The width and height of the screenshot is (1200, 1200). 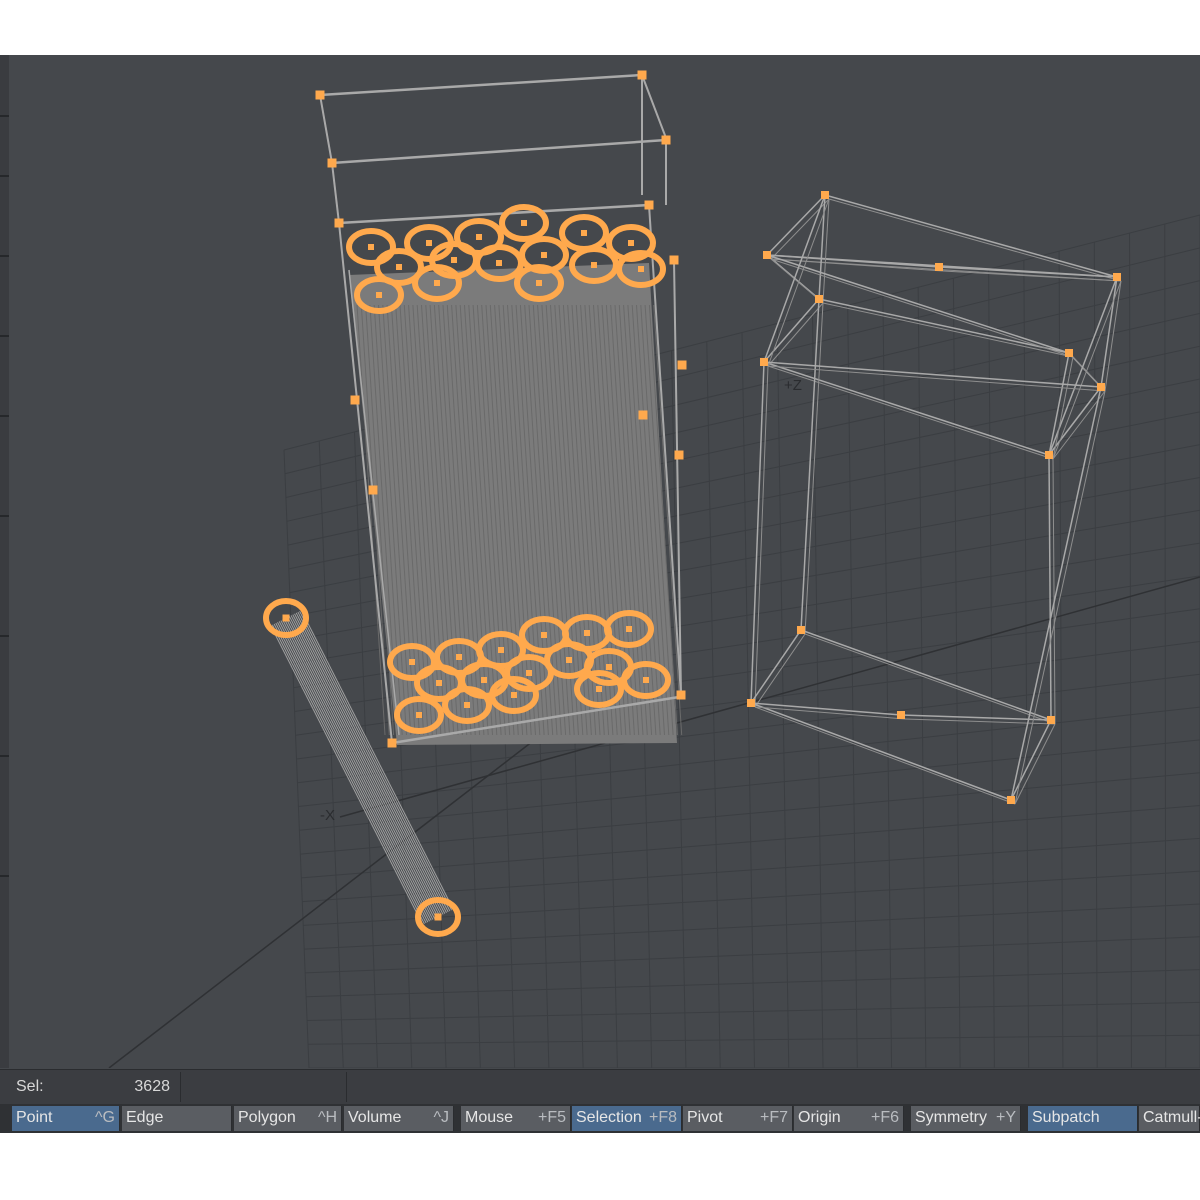 What do you see at coordinates (516, 1118) in the screenshot?
I see `mouse-action-center-button: Mouse +F5` at bounding box center [516, 1118].